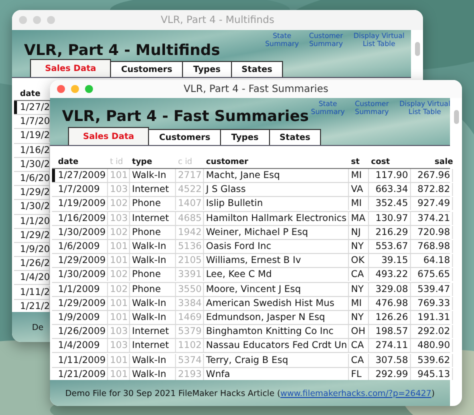  I want to click on table-cell: 539.62, so click(432, 360).